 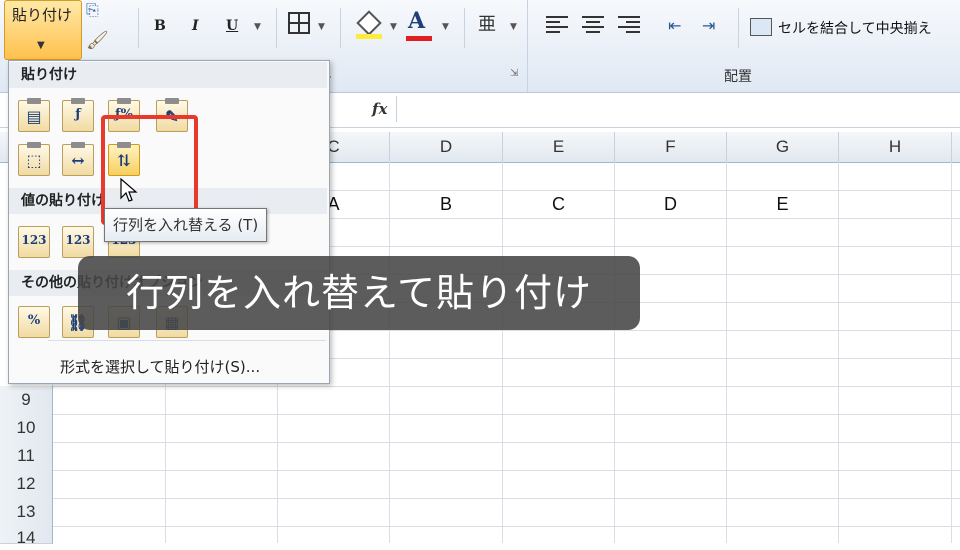 I want to click on paste-icon: ▤, so click(x=34, y=115).